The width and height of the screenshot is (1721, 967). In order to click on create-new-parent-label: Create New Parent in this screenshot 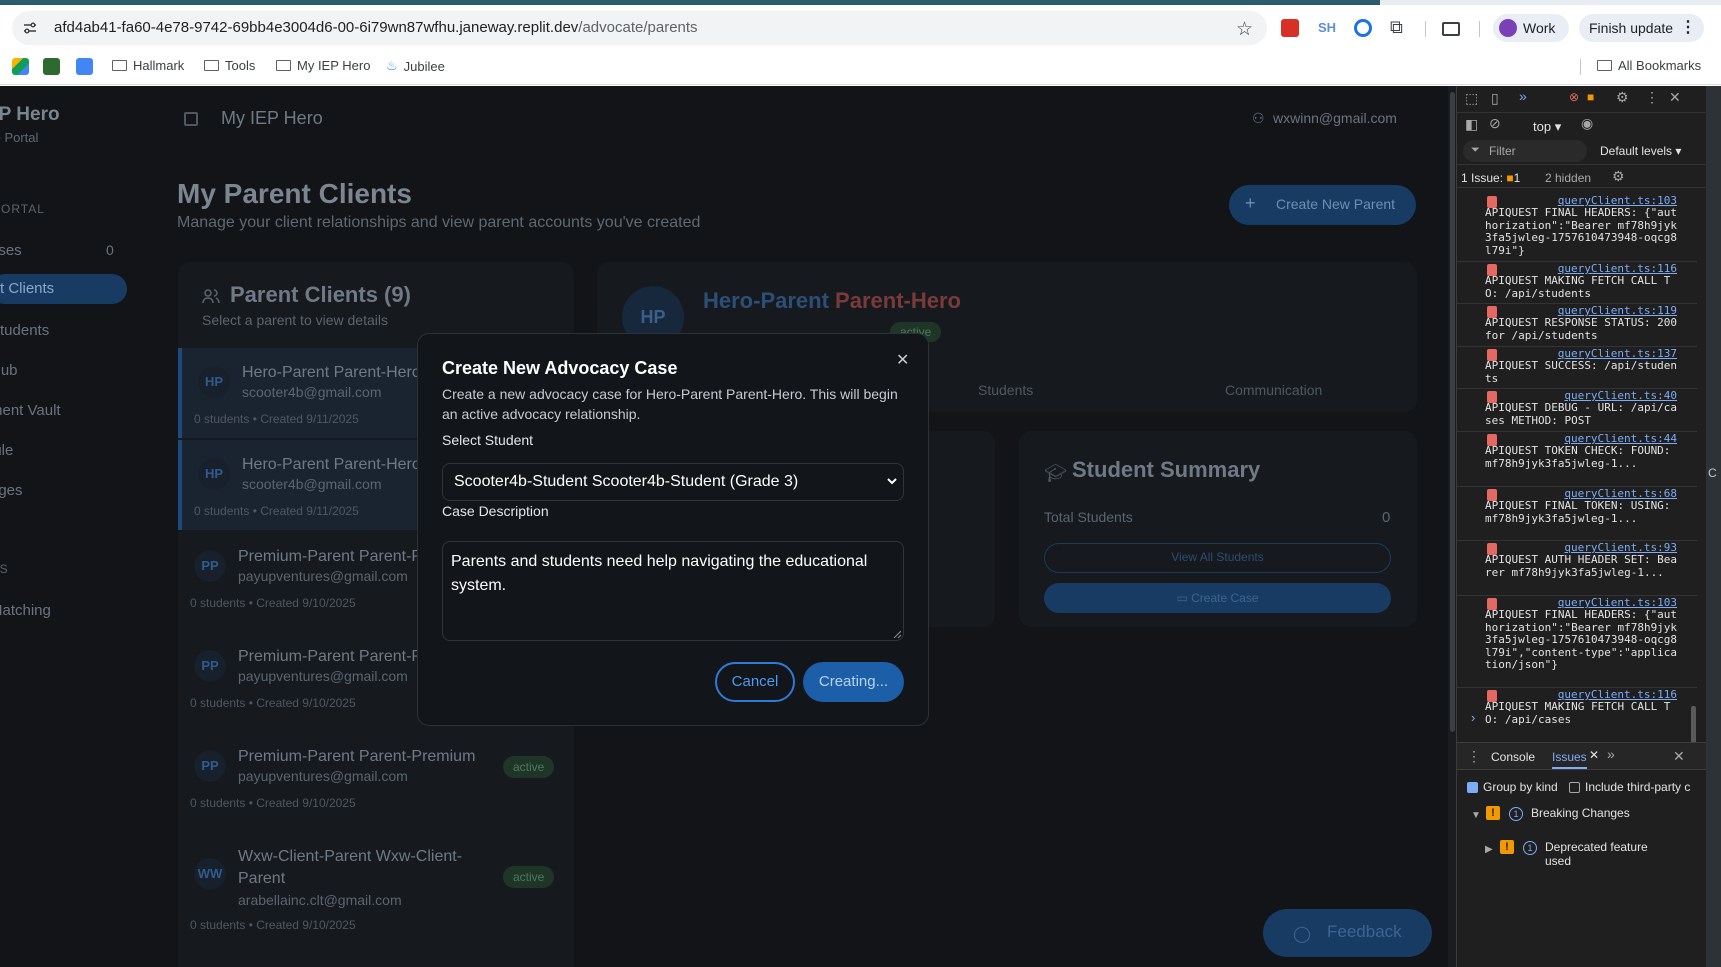, I will do `click(1336, 204)`.